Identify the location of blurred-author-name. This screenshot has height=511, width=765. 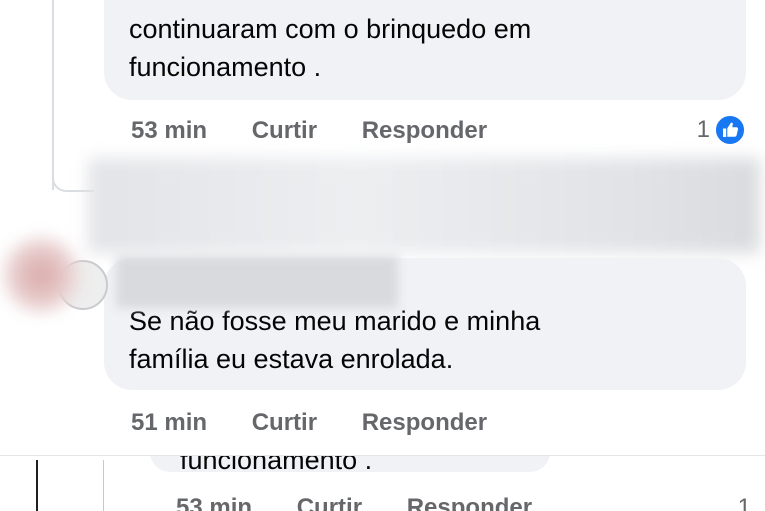
(257, 282).